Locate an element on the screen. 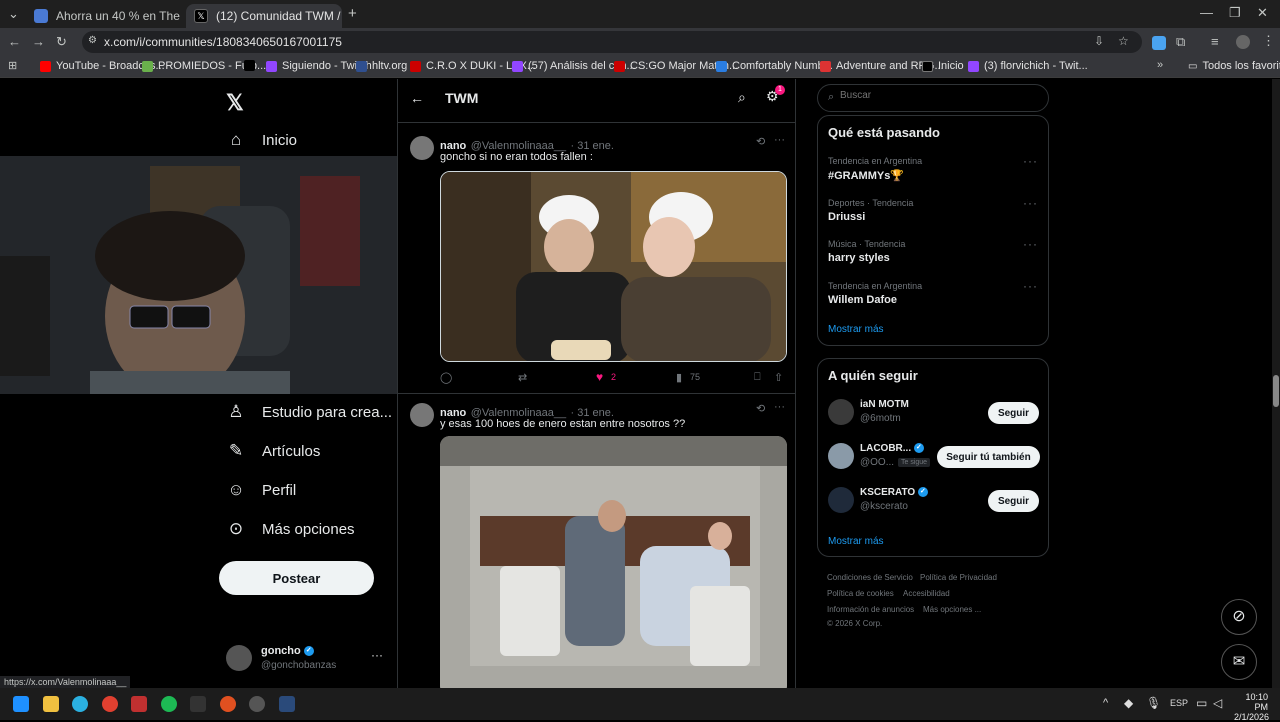 This screenshot has width=1280, height=722. volume-icon: ◁ is located at coordinates (1217, 703).